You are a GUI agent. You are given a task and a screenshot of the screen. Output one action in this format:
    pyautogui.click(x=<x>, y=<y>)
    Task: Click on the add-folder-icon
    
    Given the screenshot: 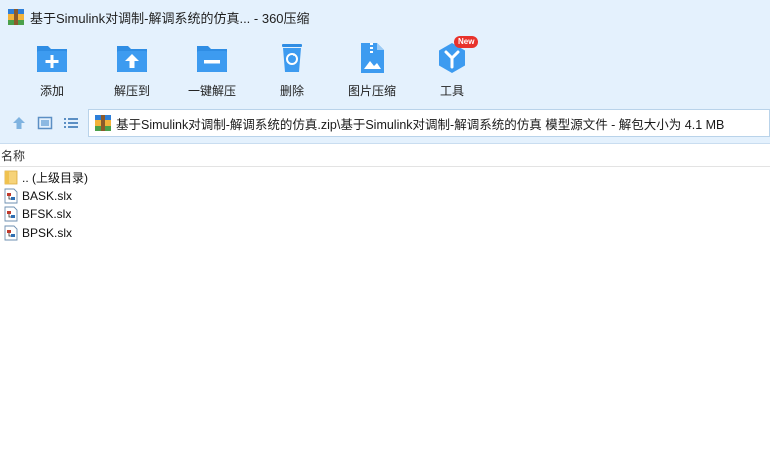 What is the action you would take?
    pyautogui.click(x=52, y=58)
    